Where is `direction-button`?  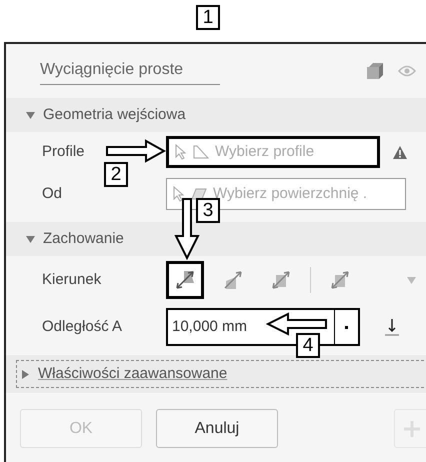
direction-button is located at coordinates (185, 280).